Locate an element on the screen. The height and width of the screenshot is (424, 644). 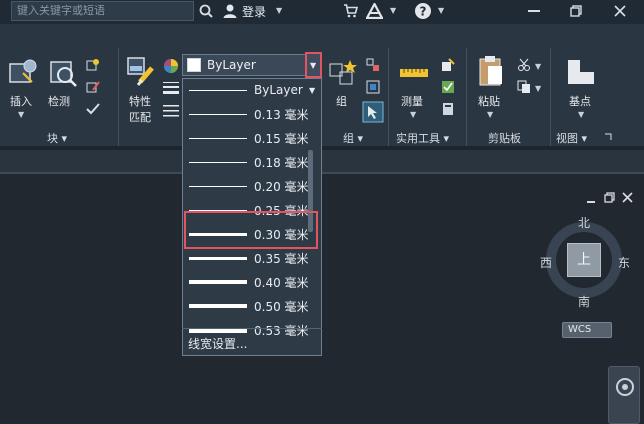
match-properties-label: 特性 is located at coordinates (140, 101).